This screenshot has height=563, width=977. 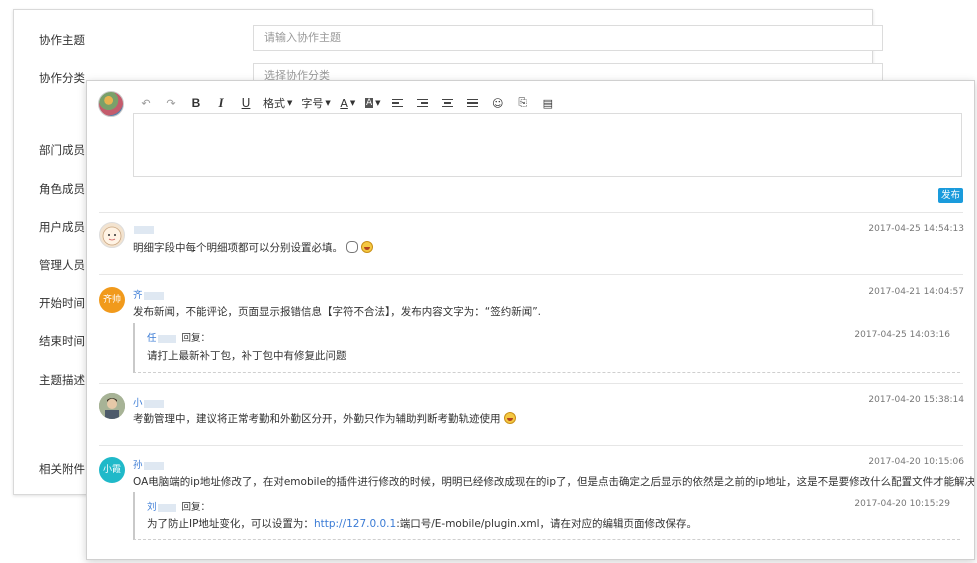 I want to click on table-icon: ▤, so click(x=548, y=103).